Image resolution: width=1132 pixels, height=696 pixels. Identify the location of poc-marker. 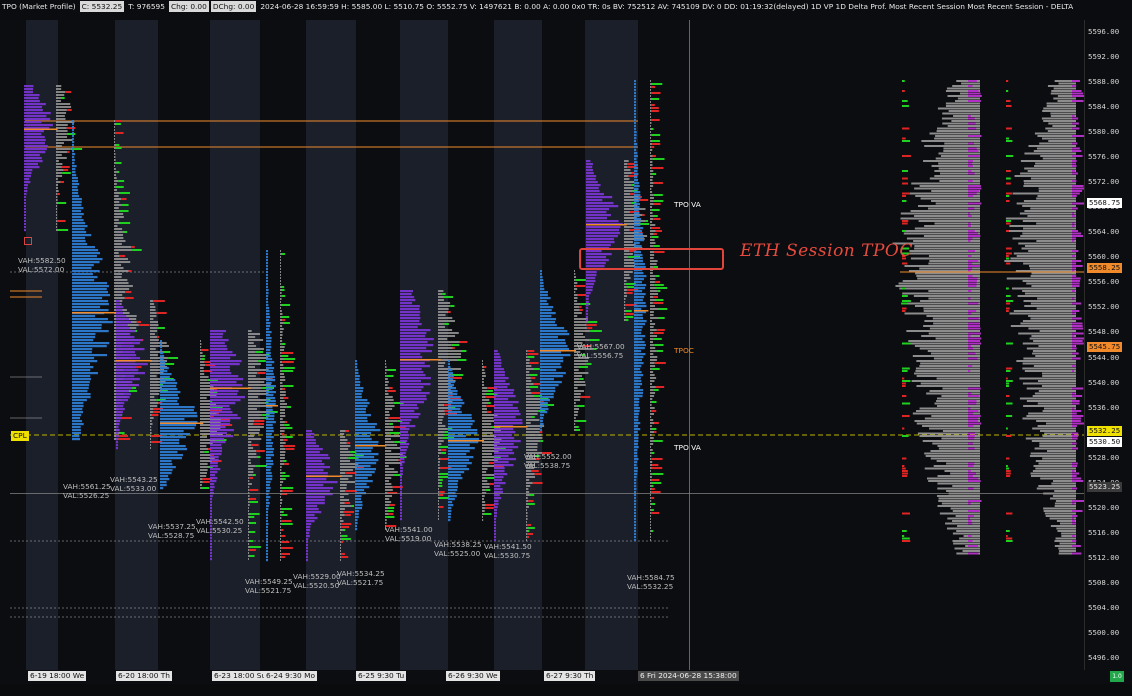
(466, 441).